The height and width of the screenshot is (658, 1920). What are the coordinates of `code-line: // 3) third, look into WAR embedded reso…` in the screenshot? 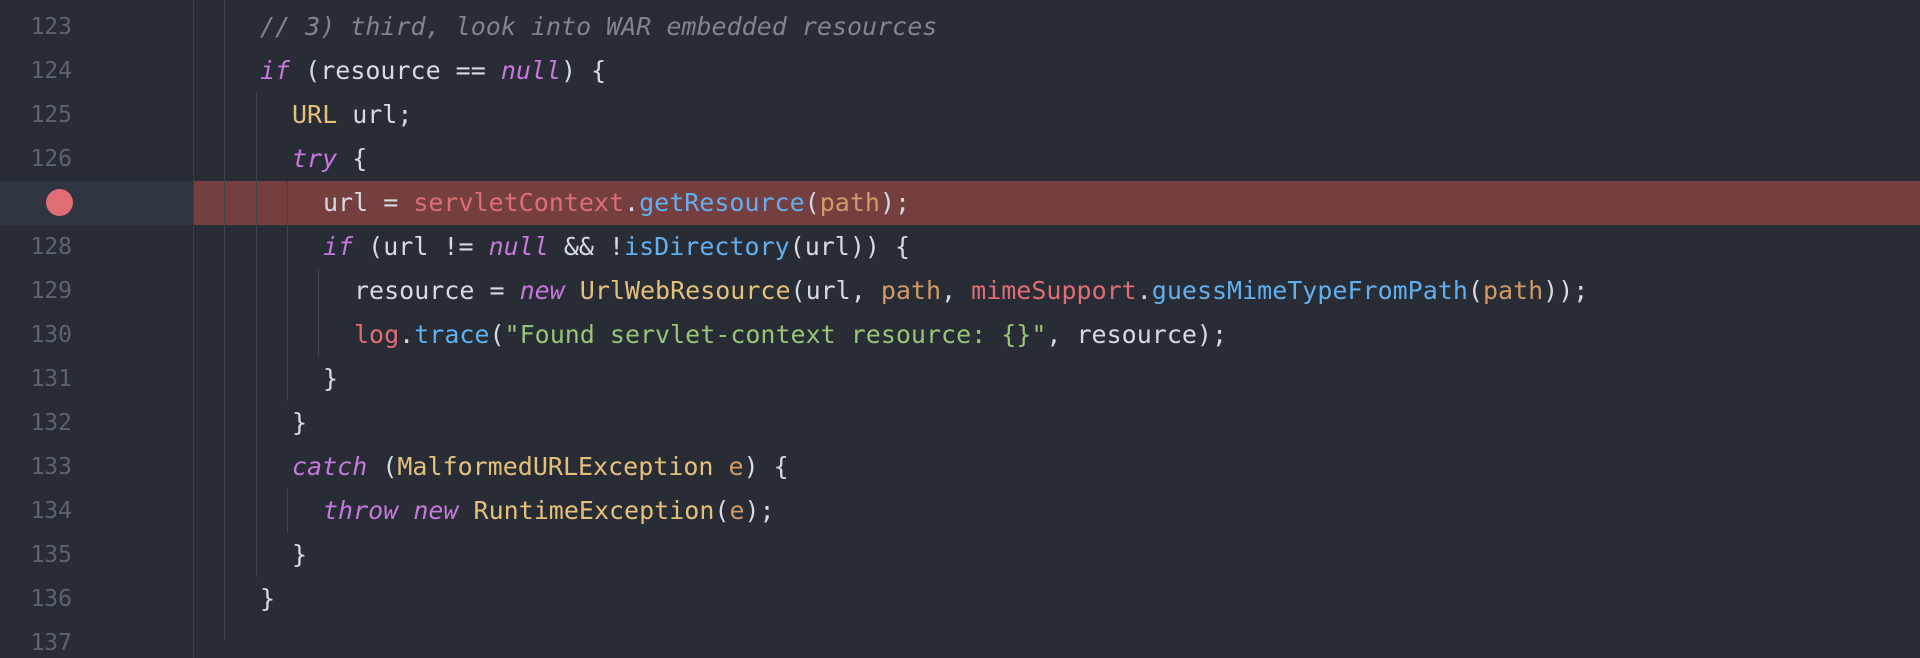 It's located at (1057, 27).